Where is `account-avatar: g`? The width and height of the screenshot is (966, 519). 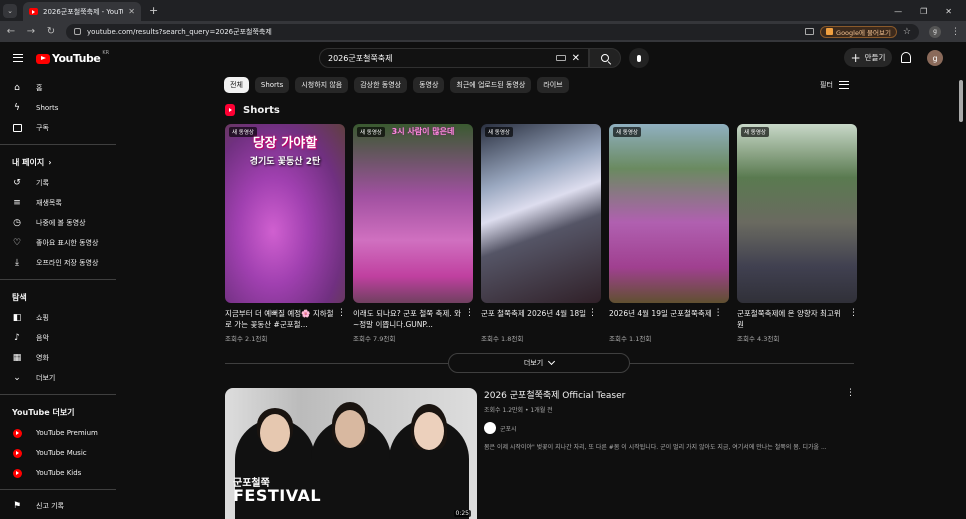
account-avatar: g is located at coordinates (935, 58).